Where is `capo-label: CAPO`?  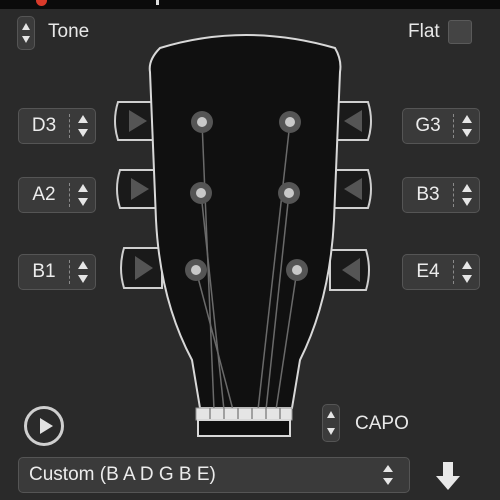 capo-label: CAPO is located at coordinates (382, 423).